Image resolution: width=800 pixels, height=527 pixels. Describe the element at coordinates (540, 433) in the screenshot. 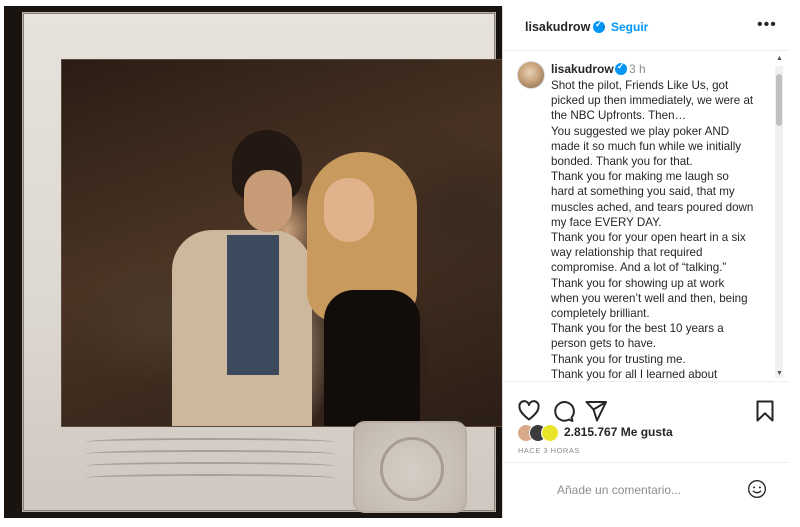

I see `liker-avatars` at that location.